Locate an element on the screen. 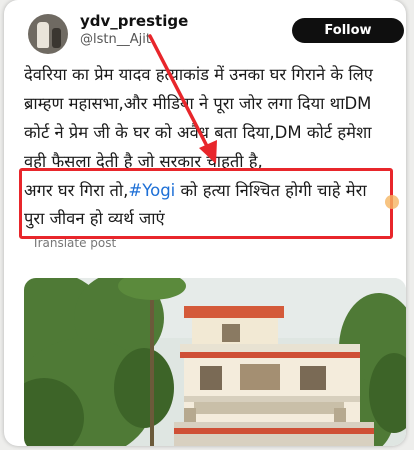  red-arrow-annotation is located at coordinates (182, 99).